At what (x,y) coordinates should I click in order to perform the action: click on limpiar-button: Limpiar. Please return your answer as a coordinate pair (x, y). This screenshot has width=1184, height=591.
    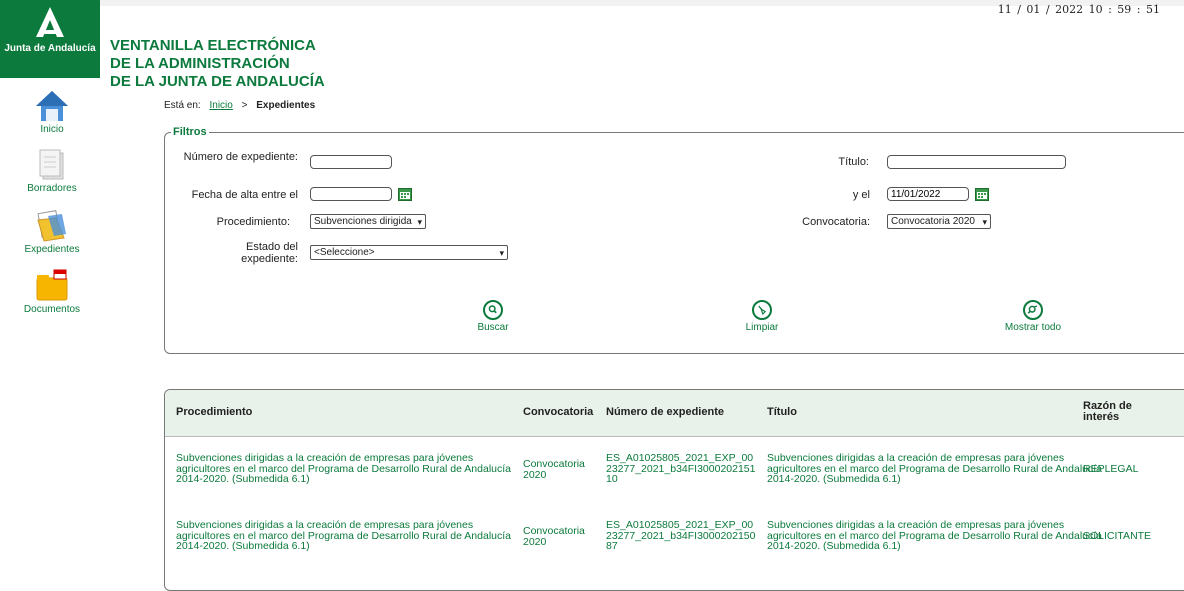
    Looking at the image, I should click on (762, 316).